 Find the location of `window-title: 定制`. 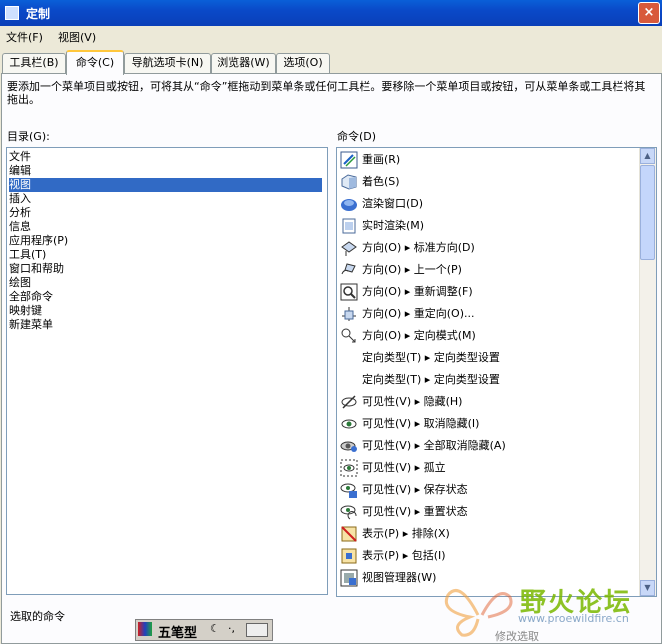

window-title: 定制 is located at coordinates (38, 14).